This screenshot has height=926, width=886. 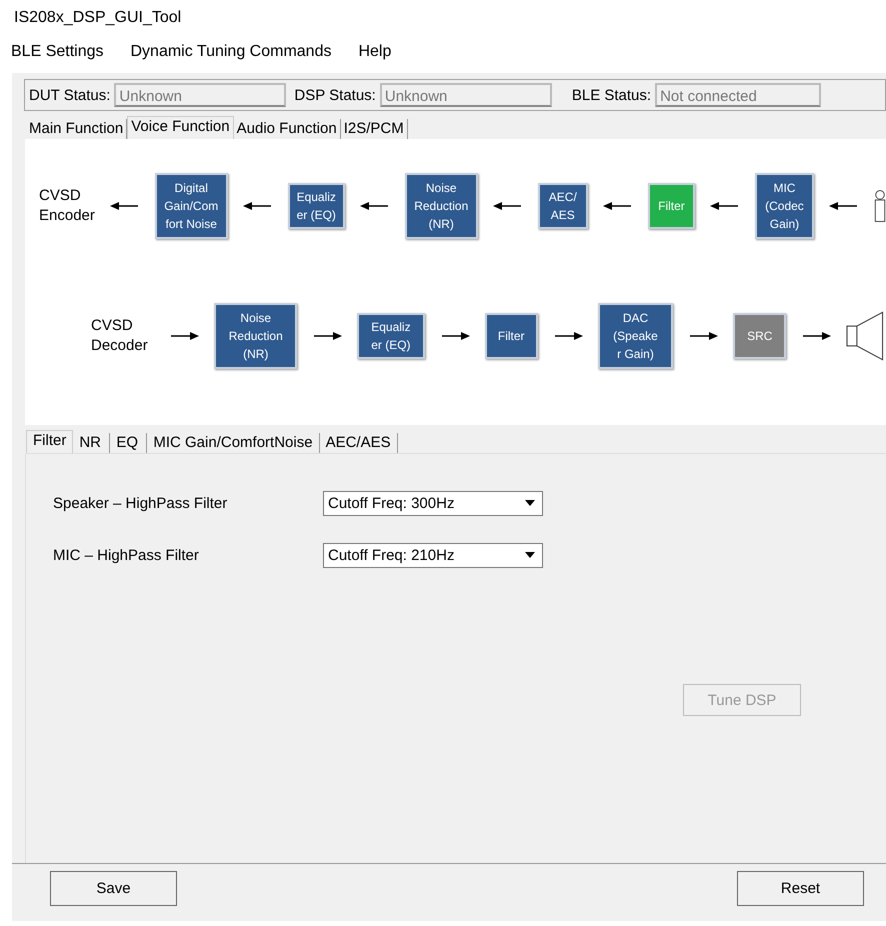 What do you see at coordinates (140, 503) in the screenshot?
I see `setting-label: Speaker – HighPass Filter` at bounding box center [140, 503].